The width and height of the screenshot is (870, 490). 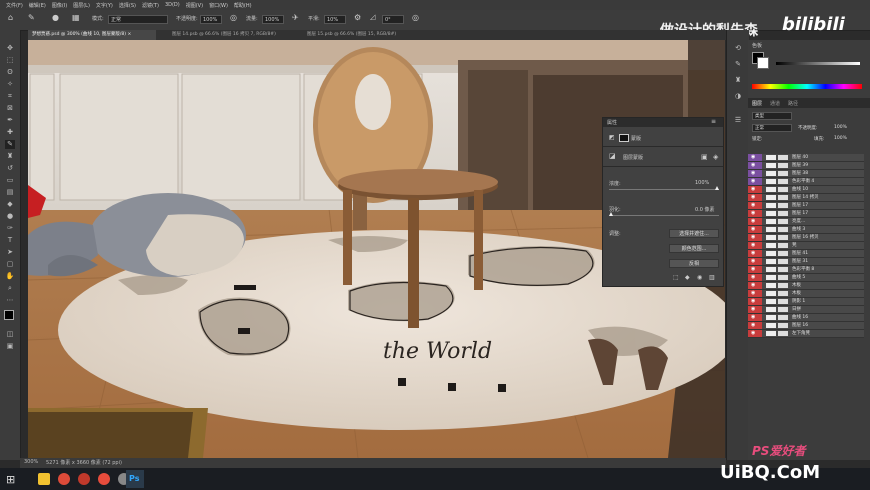 What do you see at coordinates (59, 5) in the screenshot?
I see `menu-item: 图像(I)` at bounding box center [59, 5].